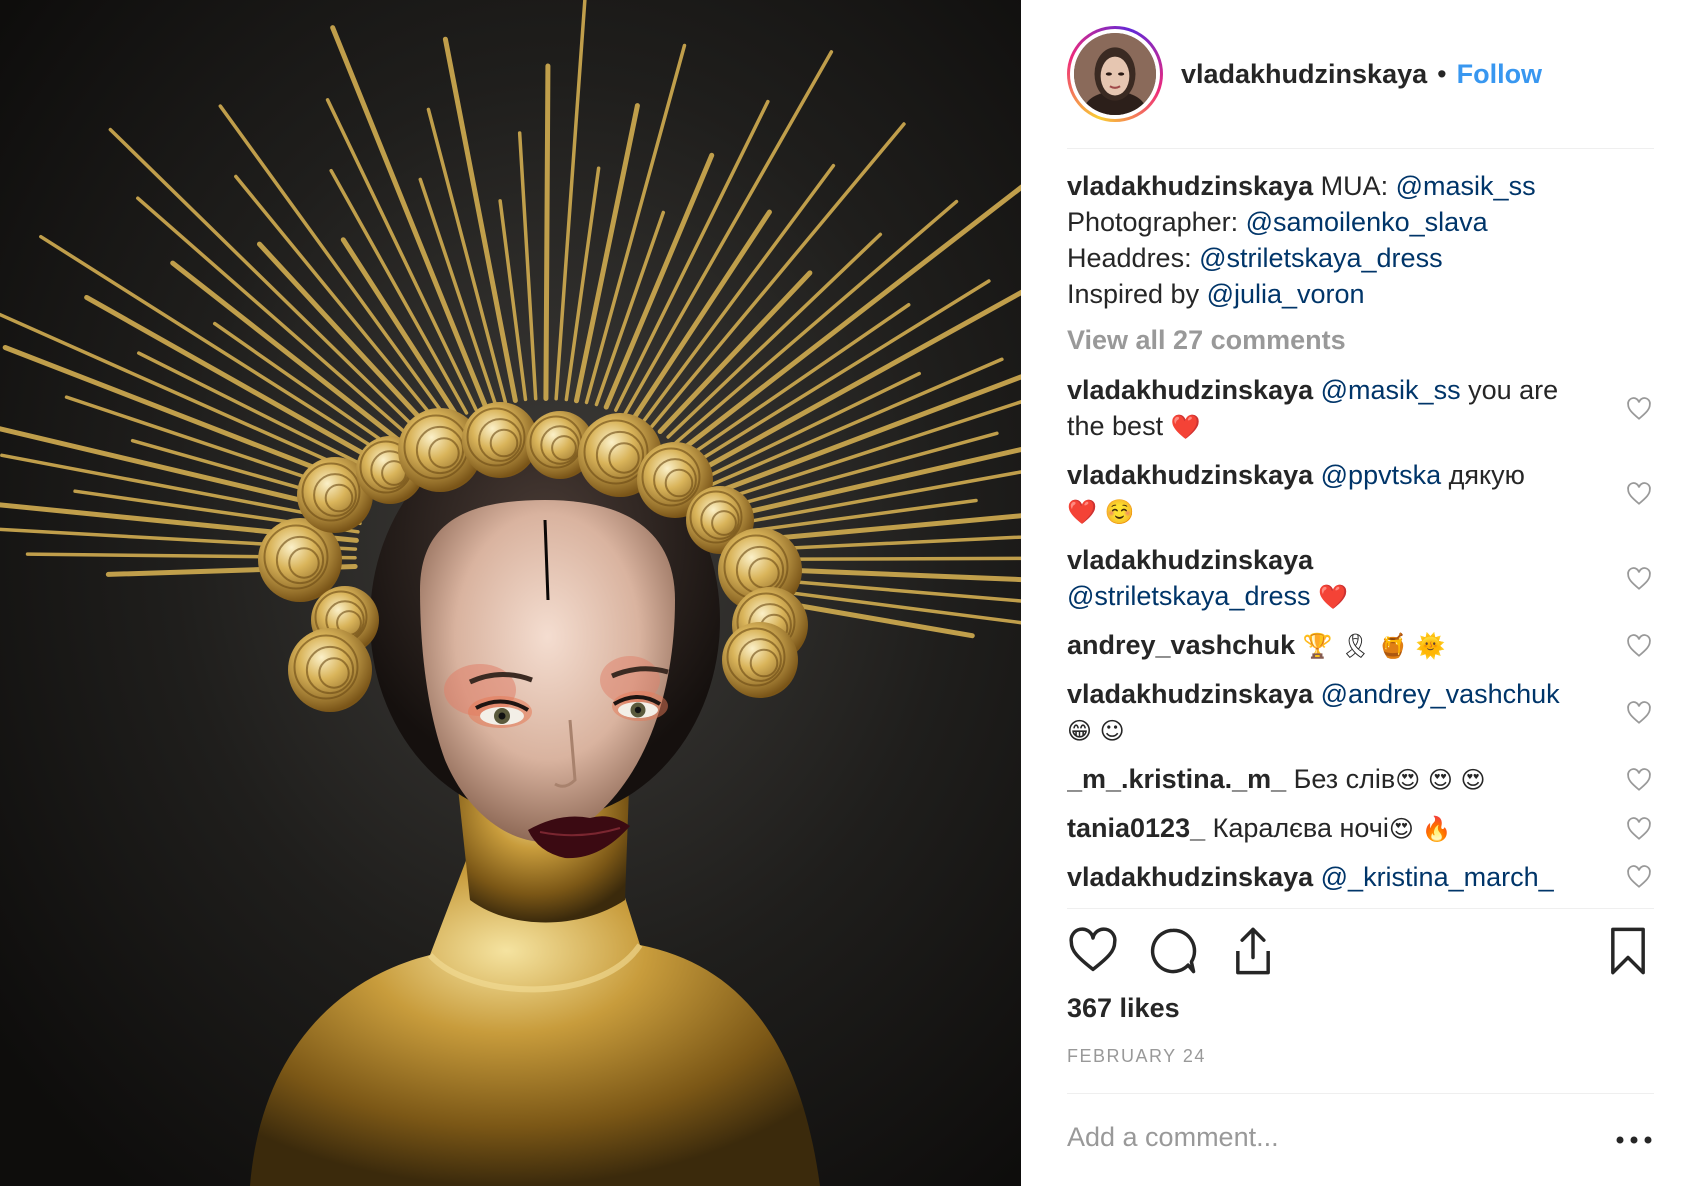  I want to click on post-header: vladakhudzinskaya • Follow, so click(1360, 74).